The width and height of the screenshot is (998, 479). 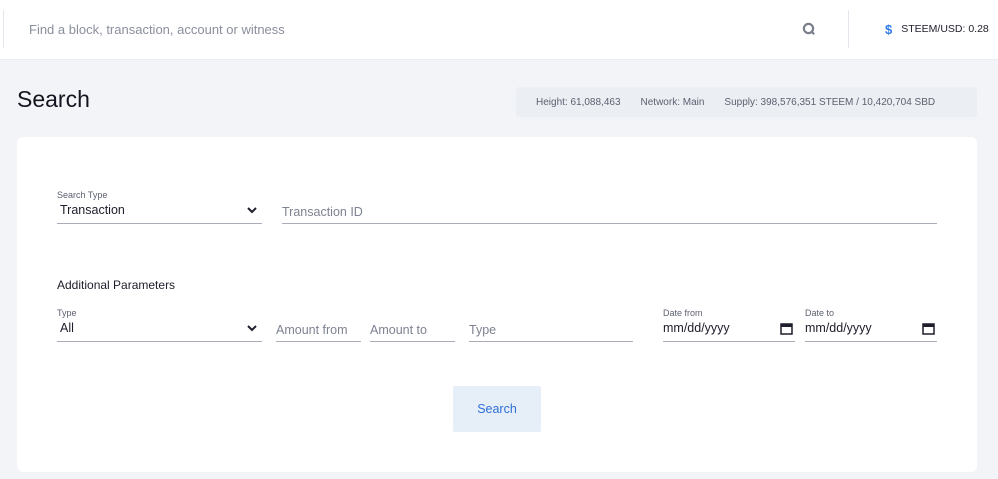 I want to click on price-text: STEEM/USD: 0.28, so click(x=945, y=29).